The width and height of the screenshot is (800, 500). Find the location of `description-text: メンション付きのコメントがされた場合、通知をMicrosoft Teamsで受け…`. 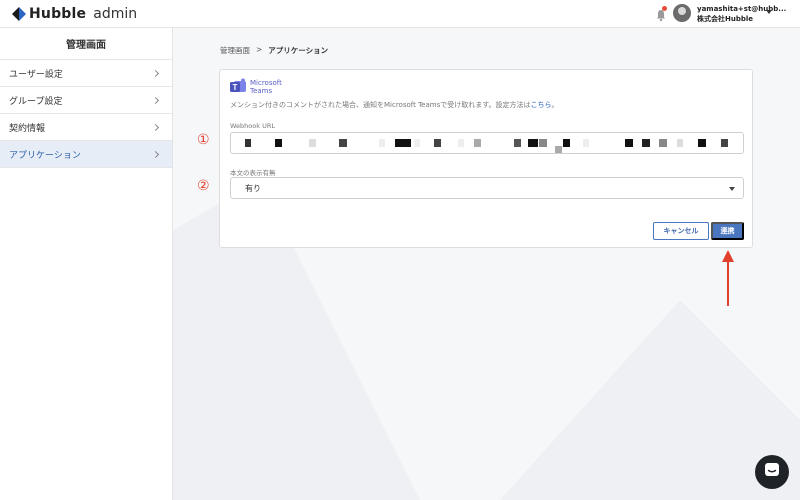

description-text: メンション付きのコメントがされた場合、通知をMicrosoft Teamsで受け… is located at coordinates (380, 105).